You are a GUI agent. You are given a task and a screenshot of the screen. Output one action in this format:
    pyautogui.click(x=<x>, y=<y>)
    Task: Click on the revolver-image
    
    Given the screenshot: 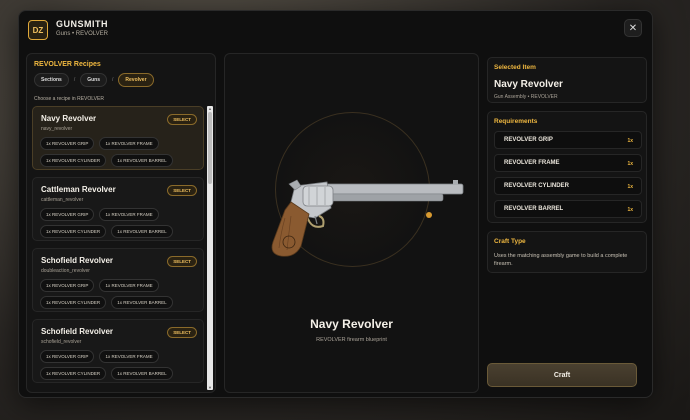 What is the action you would take?
    pyautogui.click(x=367, y=218)
    